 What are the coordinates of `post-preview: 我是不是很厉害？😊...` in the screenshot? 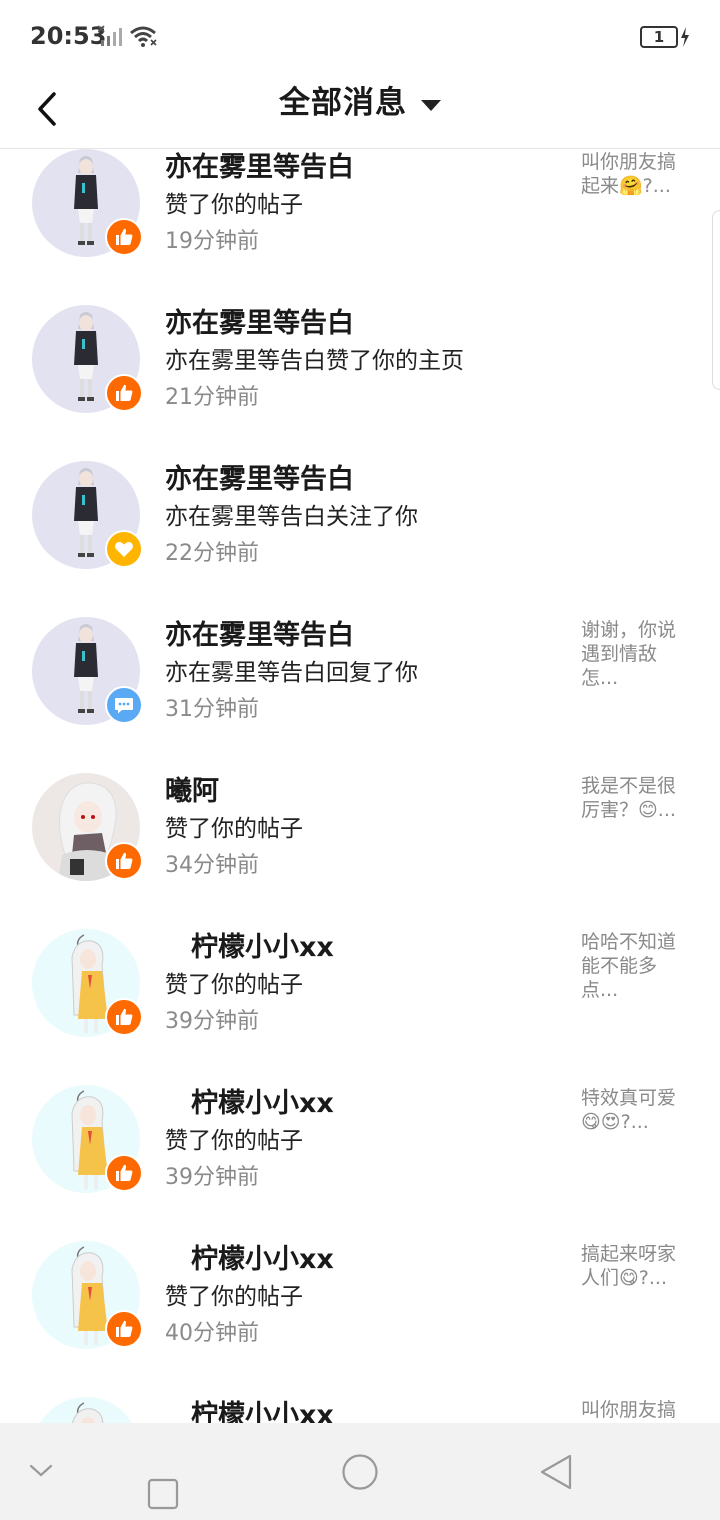 It's located at (633, 798).